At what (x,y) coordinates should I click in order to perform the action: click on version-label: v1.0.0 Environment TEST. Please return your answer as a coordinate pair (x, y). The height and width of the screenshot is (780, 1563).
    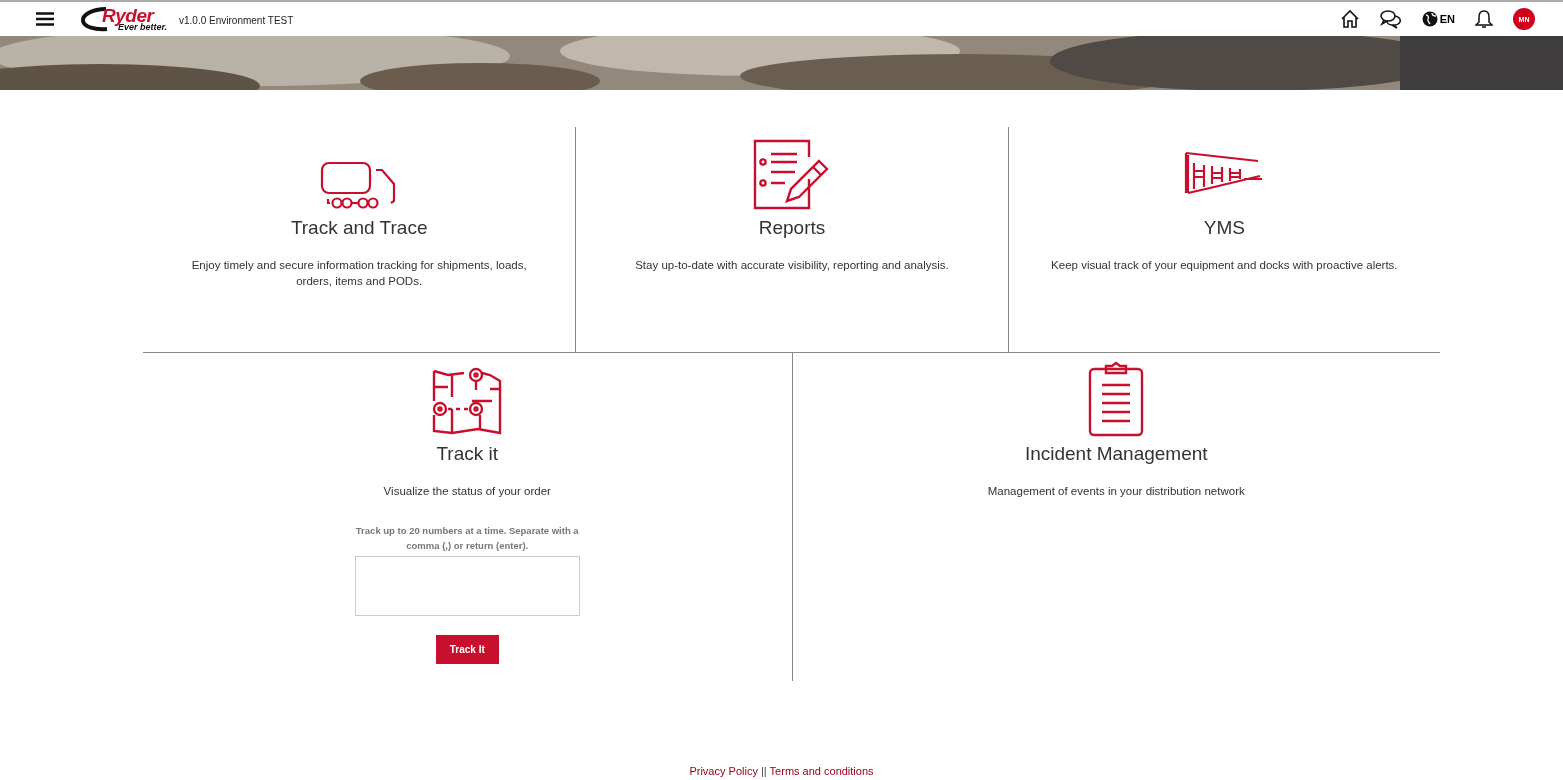
    Looking at the image, I should click on (236, 20).